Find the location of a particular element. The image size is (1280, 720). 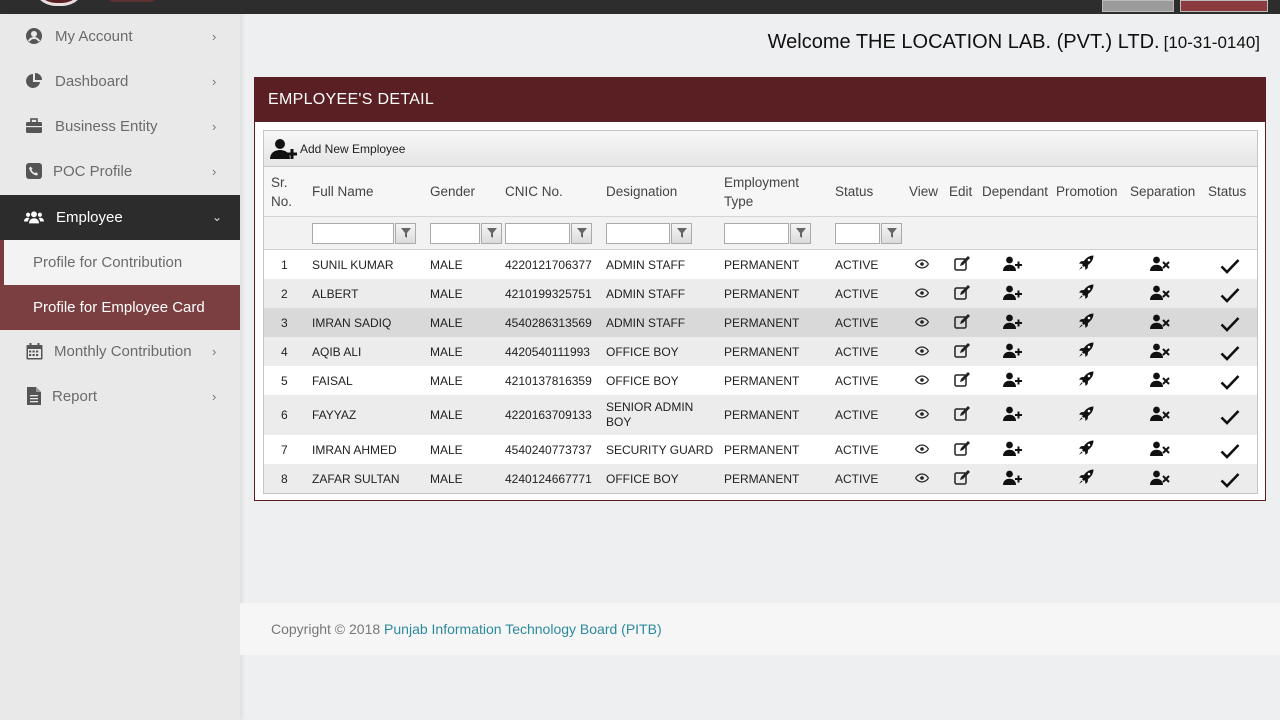

cell-designation: OFFICE BOY is located at coordinates (642, 478).